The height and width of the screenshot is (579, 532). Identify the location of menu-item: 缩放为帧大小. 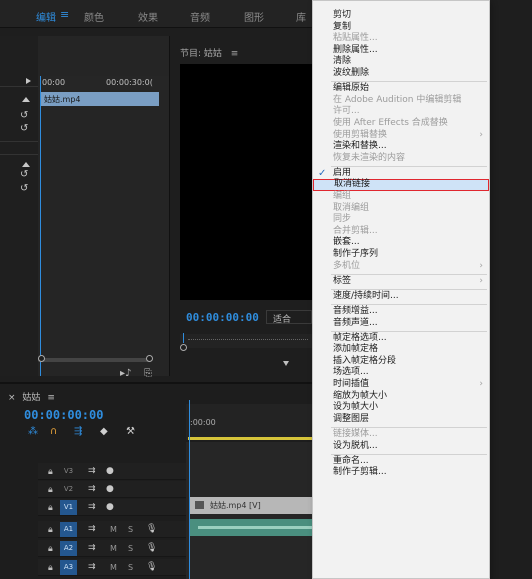
(401, 397).